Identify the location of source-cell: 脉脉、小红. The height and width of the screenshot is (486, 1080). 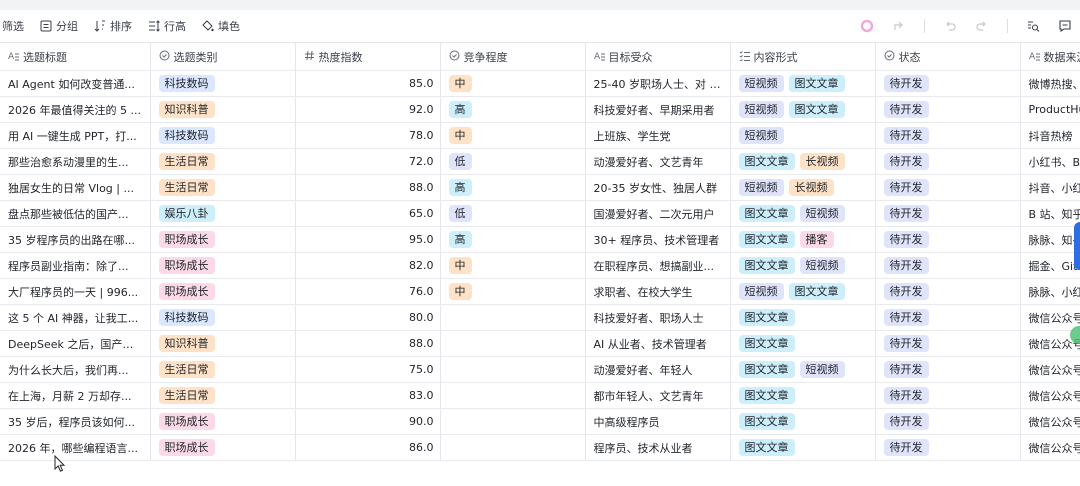
(1050, 291).